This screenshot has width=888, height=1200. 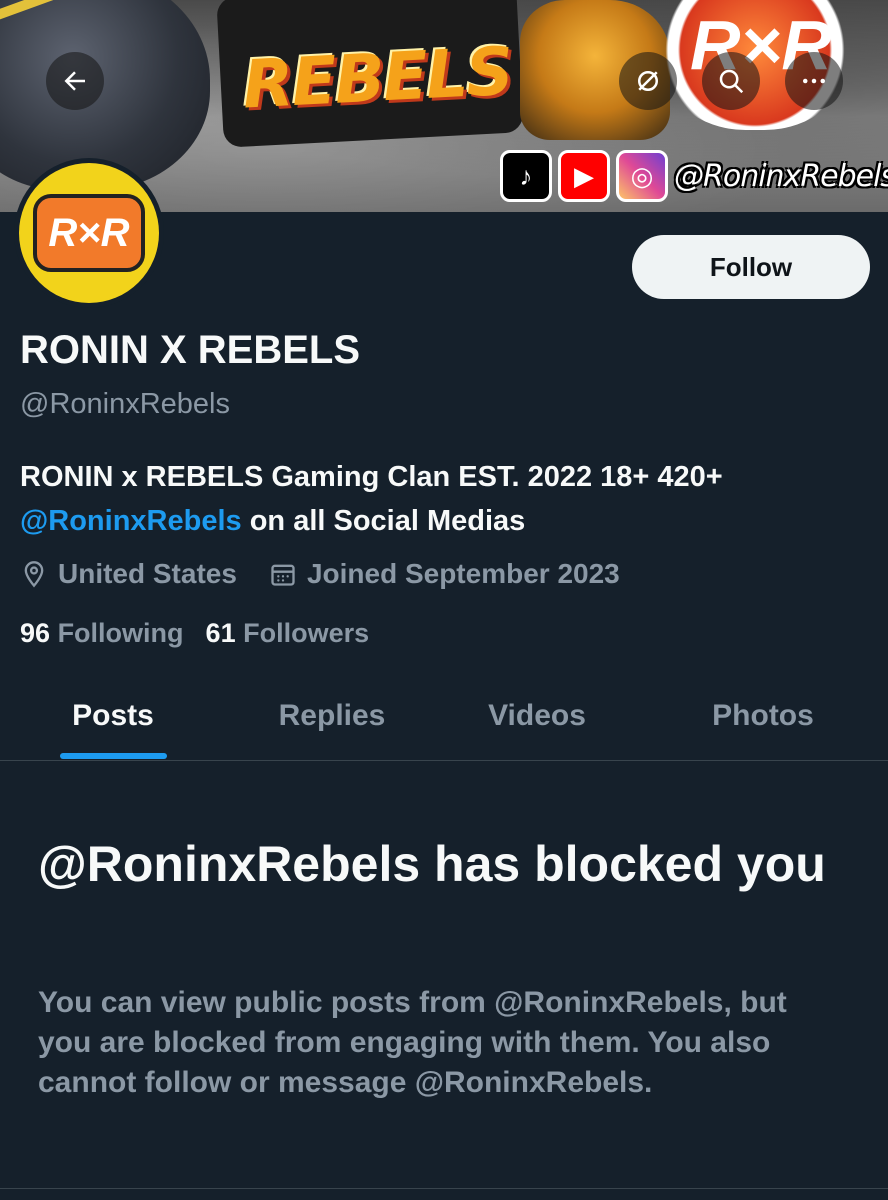 I want to click on banner-logo-text: REBELS, so click(x=377, y=78).